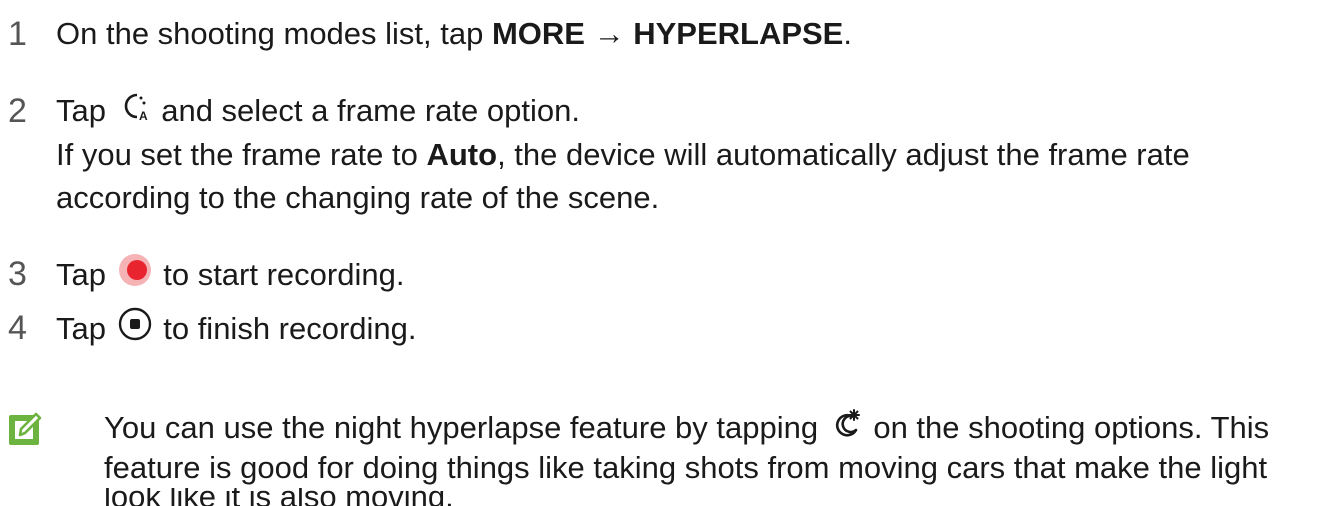  What do you see at coordinates (24, 432) in the screenshot?
I see `note-pencil-icon` at bounding box center [24, 432].